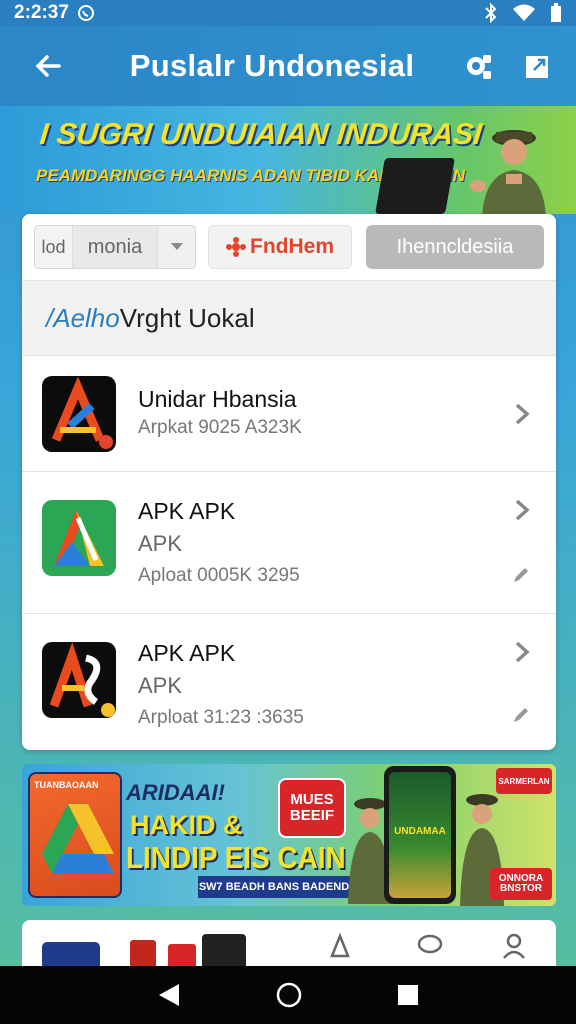 This screenshot has width=576, height=1024. What do you see at coordinates (220, 427) in the screenshot?
I see `app-meta: Arpkat 9025 A323K` at bounding box center [220, 427].